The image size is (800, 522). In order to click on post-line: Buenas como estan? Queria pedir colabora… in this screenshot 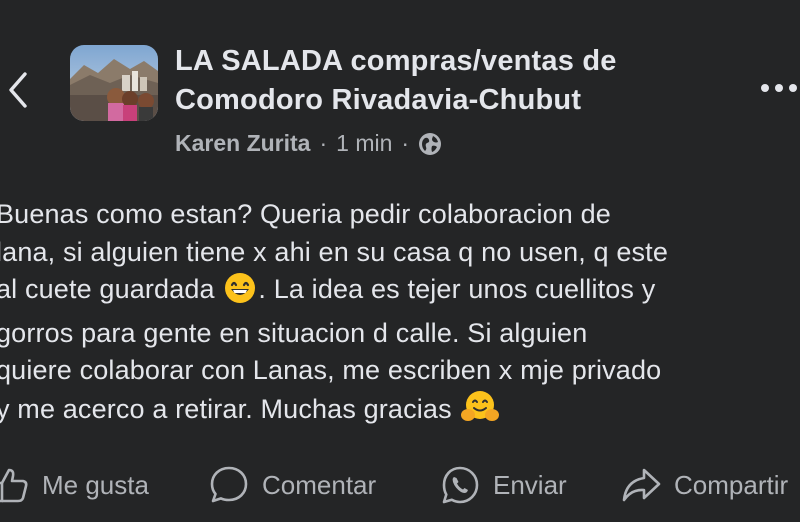, I will do `click(305, 214)`.